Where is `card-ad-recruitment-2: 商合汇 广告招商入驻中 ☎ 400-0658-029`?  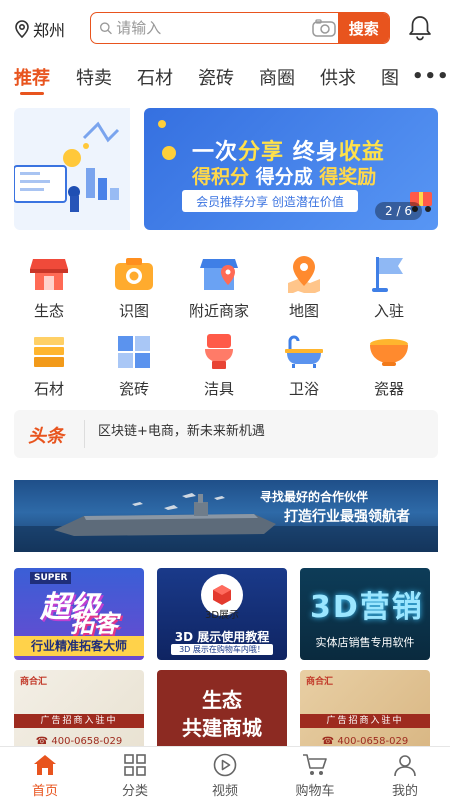
card-ad-recruitment-2: 商合汇 广告招商入驻中 ☎ 400-0658-029 is located at coordinates (365, 710).